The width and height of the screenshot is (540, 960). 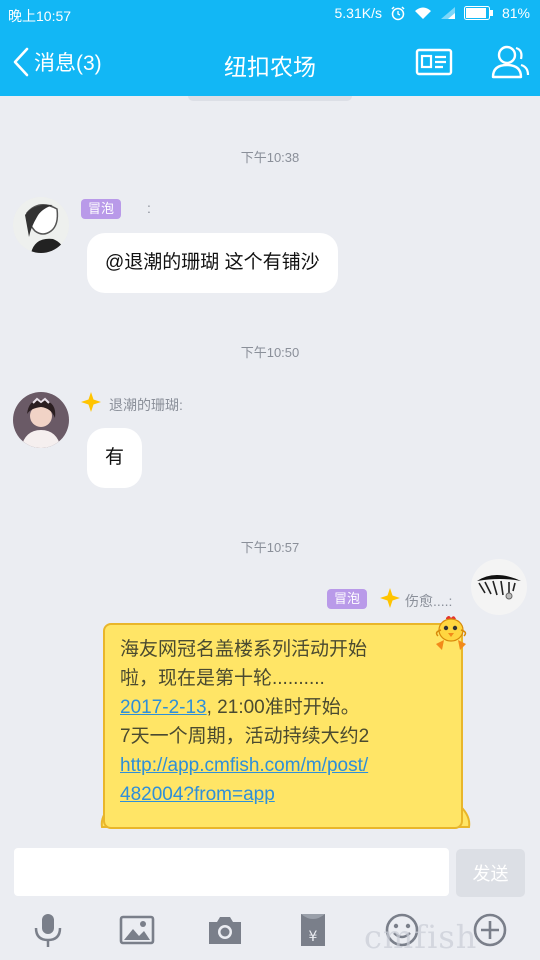 I want to click on status-time: 晚上10:57, so click(x=40, y=16).